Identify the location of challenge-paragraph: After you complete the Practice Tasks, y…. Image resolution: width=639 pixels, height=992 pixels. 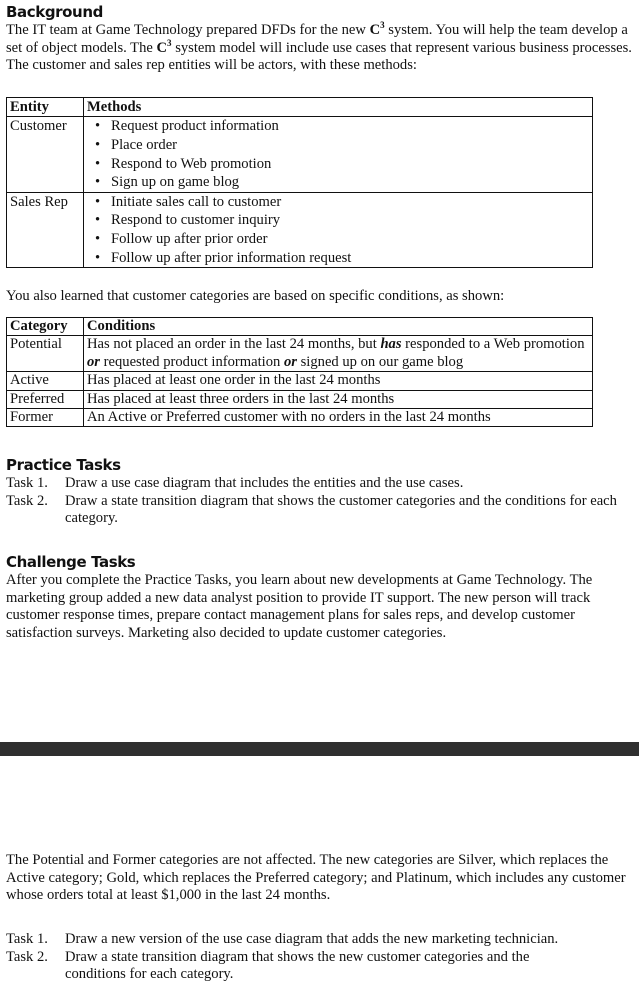
(299, 606).